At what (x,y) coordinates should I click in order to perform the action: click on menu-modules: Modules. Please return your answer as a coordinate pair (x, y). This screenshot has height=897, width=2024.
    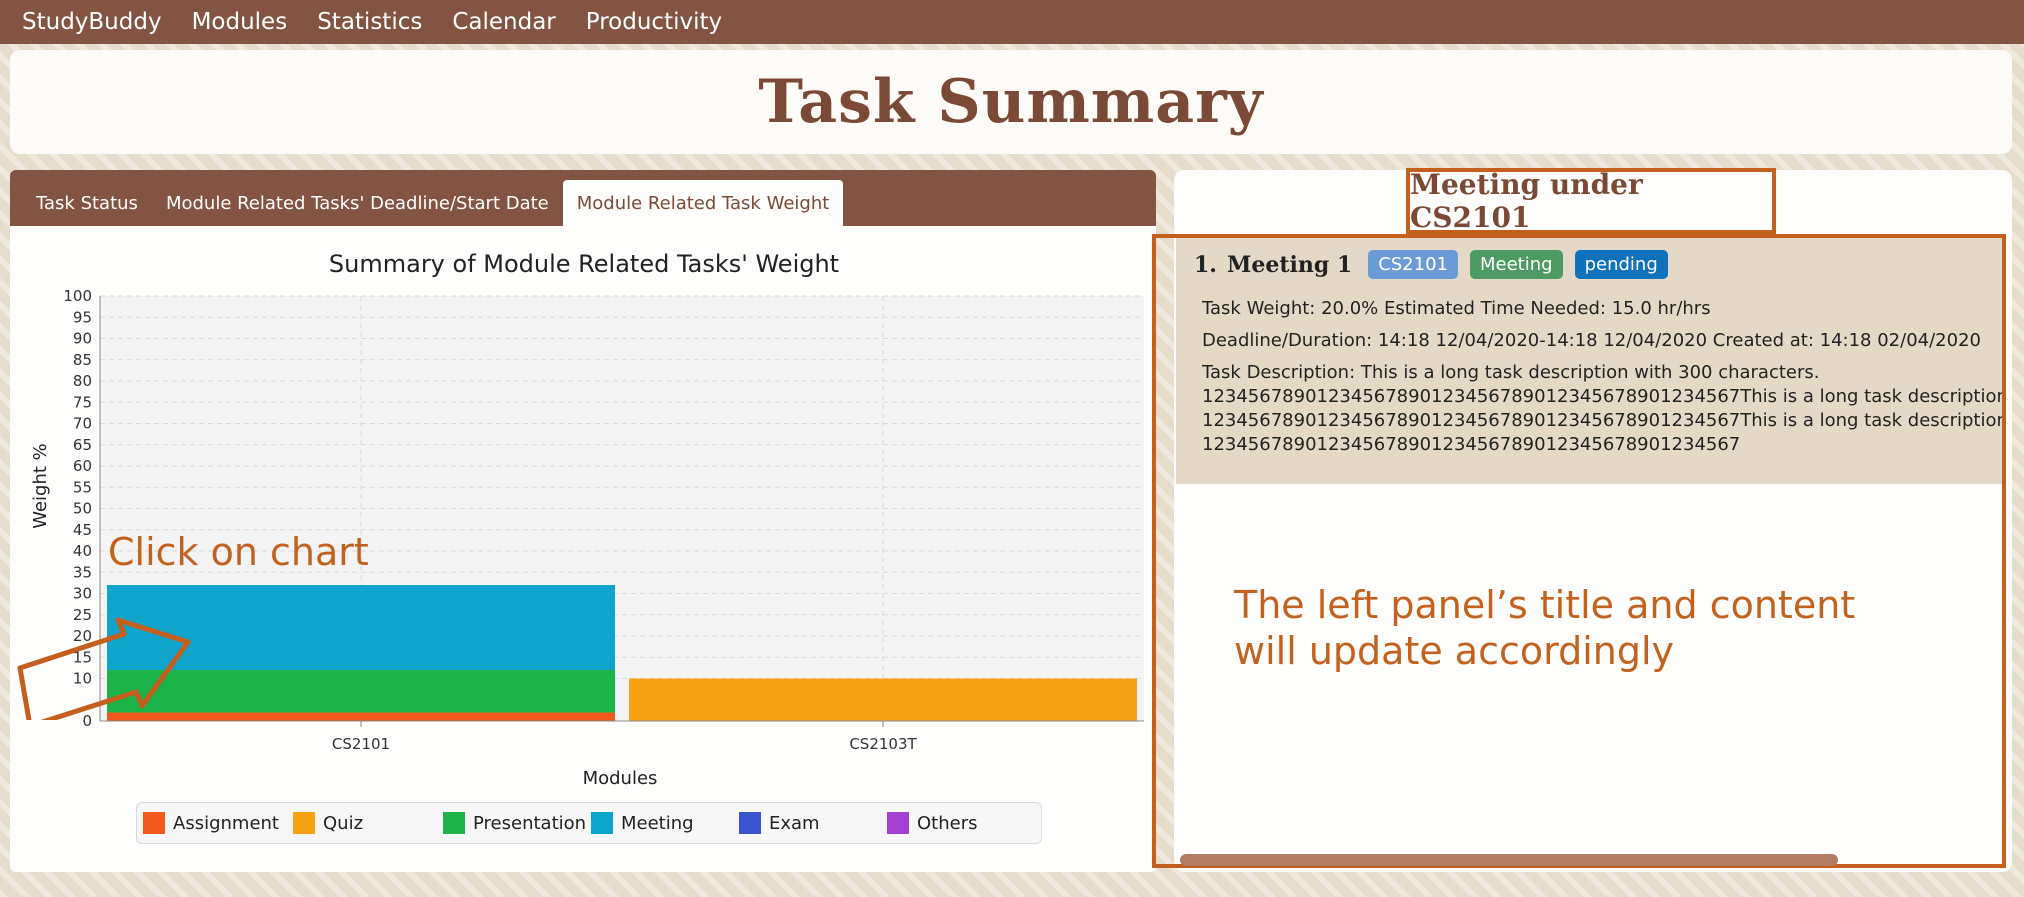
    Looking at the image, I should click on (240, 22).